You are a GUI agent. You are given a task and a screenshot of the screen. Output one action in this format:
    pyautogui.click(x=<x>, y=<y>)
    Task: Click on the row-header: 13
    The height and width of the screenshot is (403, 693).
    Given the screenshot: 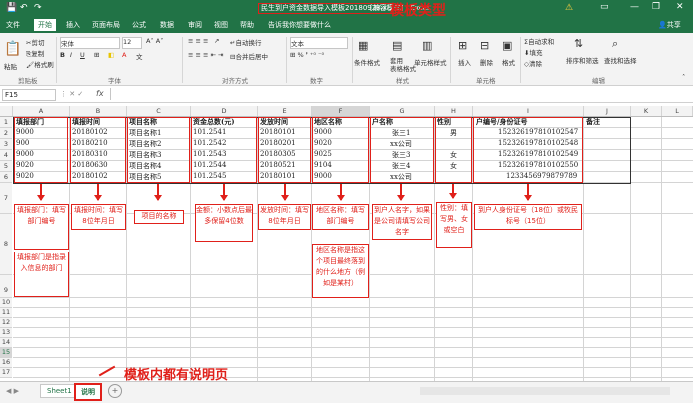 What is the action you would take?
    pyautogui.click(x=6, y=333)
    